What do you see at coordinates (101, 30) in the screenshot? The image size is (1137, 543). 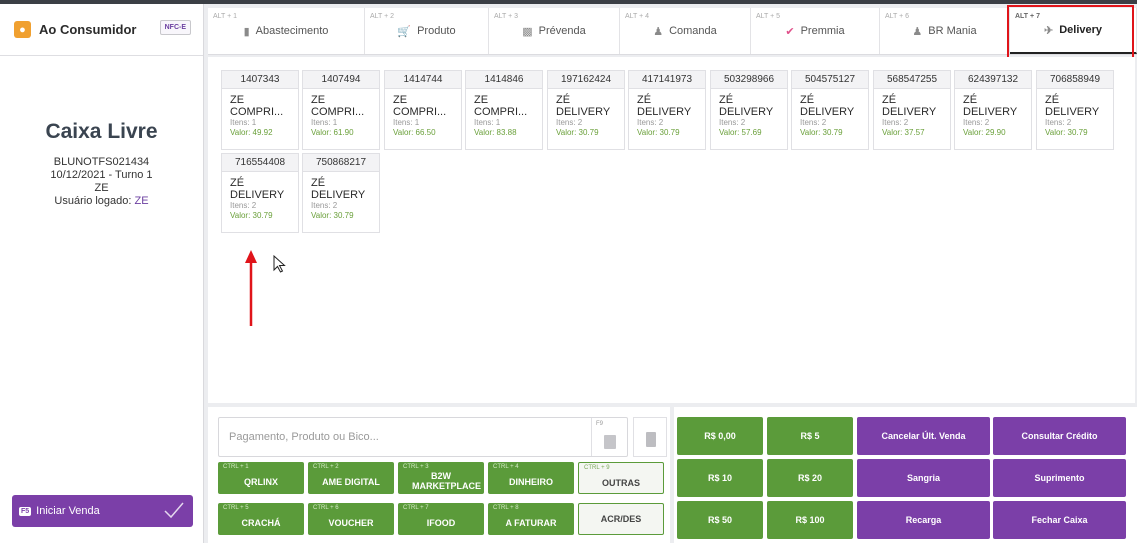 I see `customer-header: ● Ao Consumidor NFC-E` at bounding box center [101, 30].